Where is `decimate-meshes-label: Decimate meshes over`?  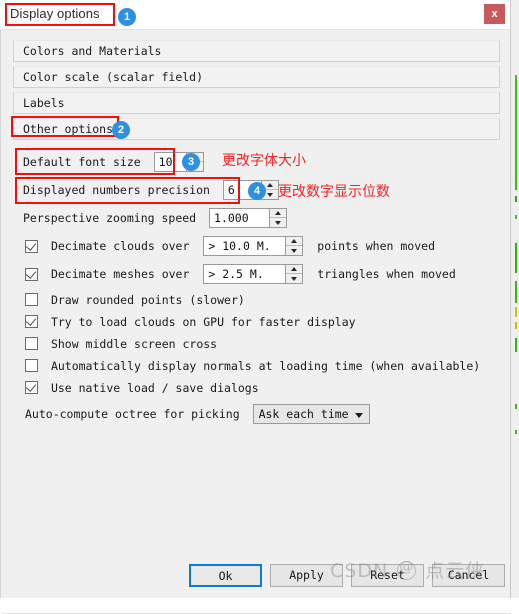 decimate-meshes-label: Decimate meshes over is located at coordinates (120, 274).